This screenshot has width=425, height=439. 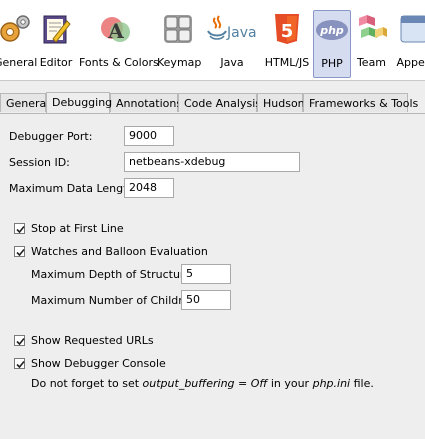 What do you see at coordinates (149, 136) in the screenshot?
I see `debugger-port-input: 9000` at bounding box center [149, 136].